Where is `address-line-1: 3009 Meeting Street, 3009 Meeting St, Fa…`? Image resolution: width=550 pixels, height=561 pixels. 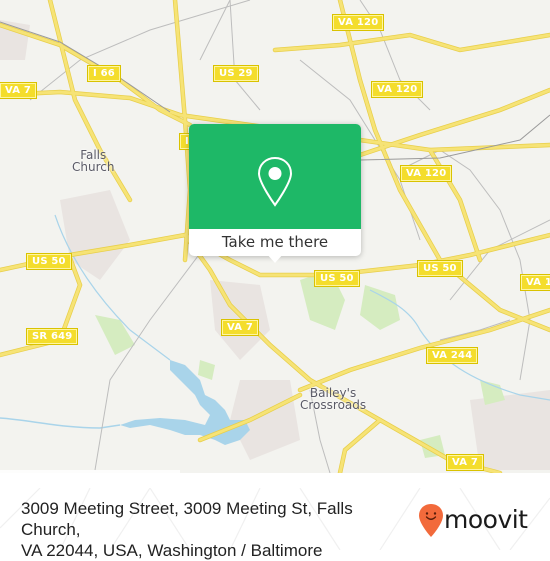 address-line-1: 3009 Meeting Street, 3009 Meeting St, Fa… is located at coordinates (187, 519).